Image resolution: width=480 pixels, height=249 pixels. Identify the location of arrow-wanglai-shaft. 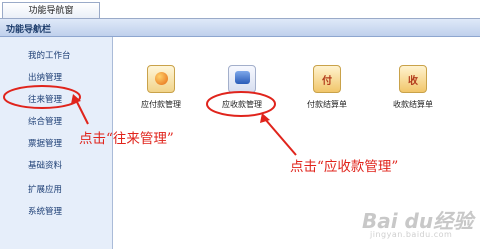
(82, 112).